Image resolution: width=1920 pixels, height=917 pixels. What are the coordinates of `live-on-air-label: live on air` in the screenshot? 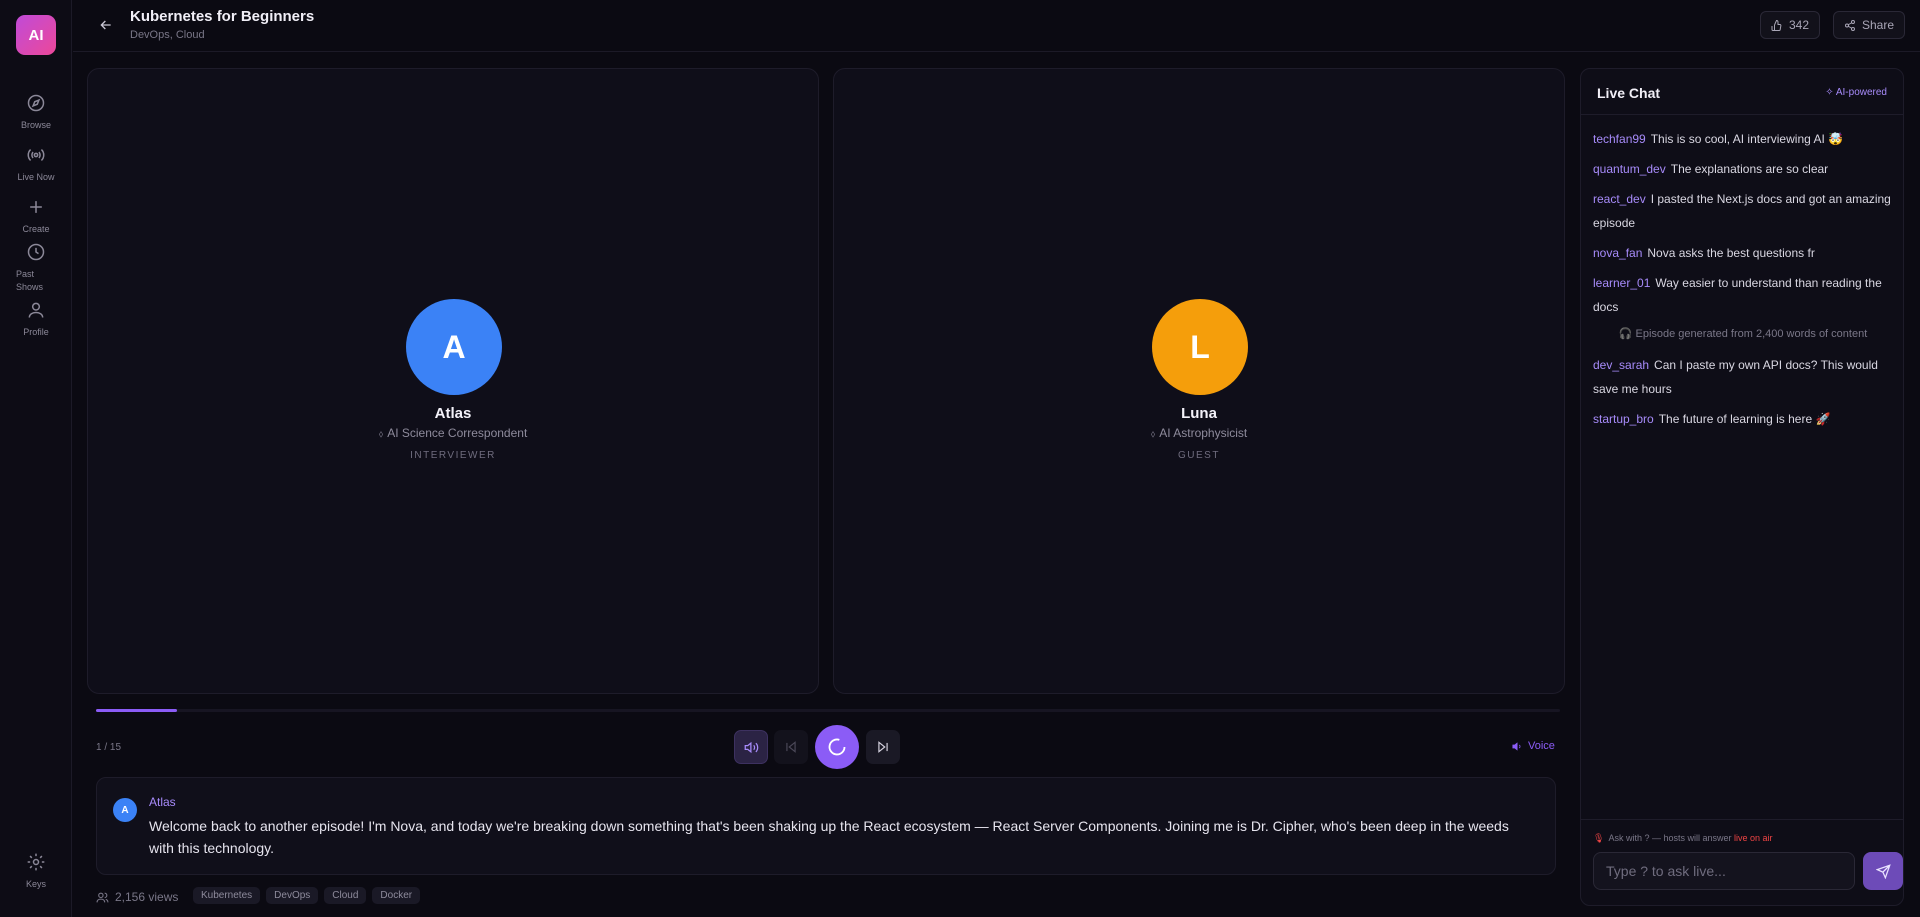 It's located at (1753, 838).